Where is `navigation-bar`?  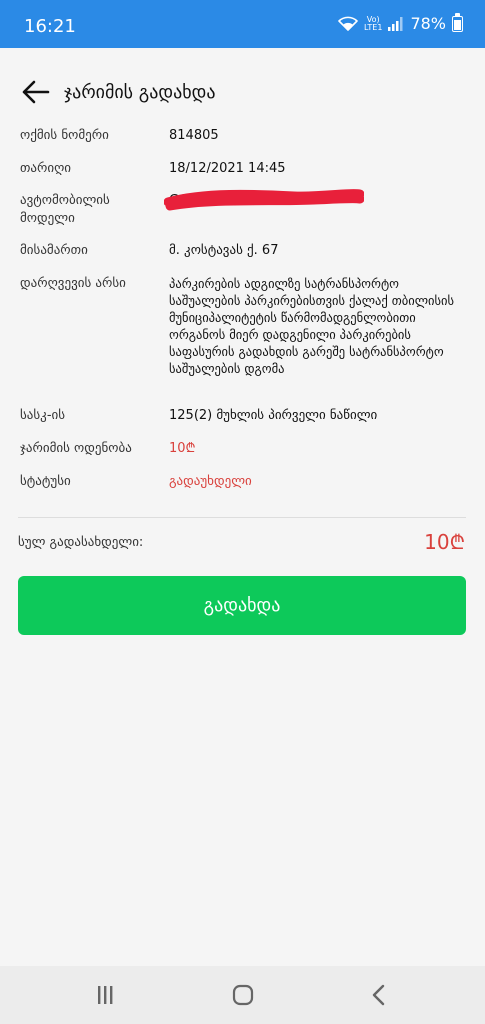 navigation-bar is located at coordinates (242, 995).